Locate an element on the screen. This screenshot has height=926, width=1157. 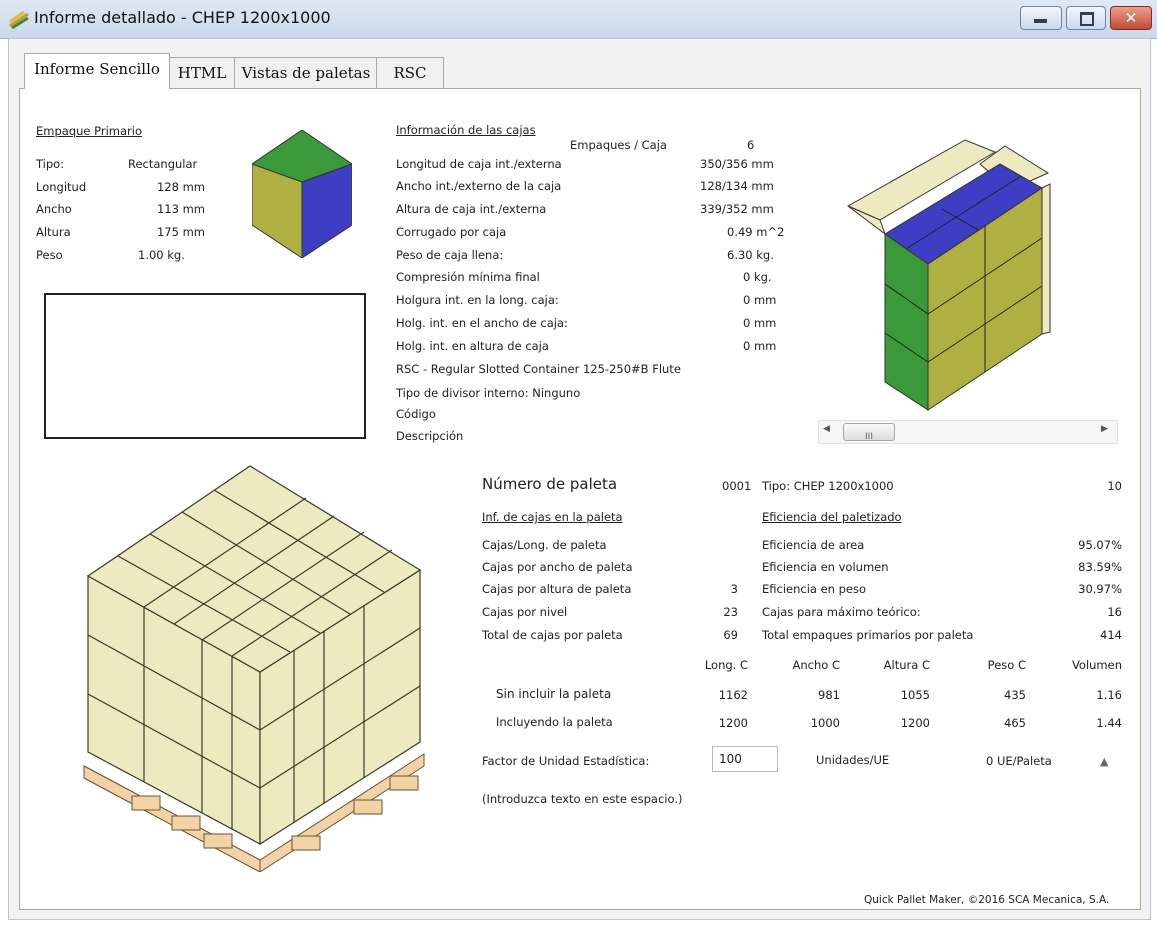
efficiency-row-label: Cajas para máximo teórico: is located at coordinates (841, 612).